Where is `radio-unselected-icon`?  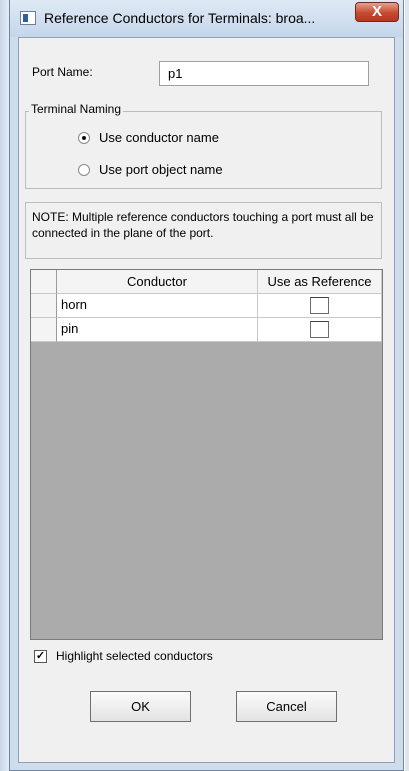
radio-unselected-icon is located at coordinates (84, 169).